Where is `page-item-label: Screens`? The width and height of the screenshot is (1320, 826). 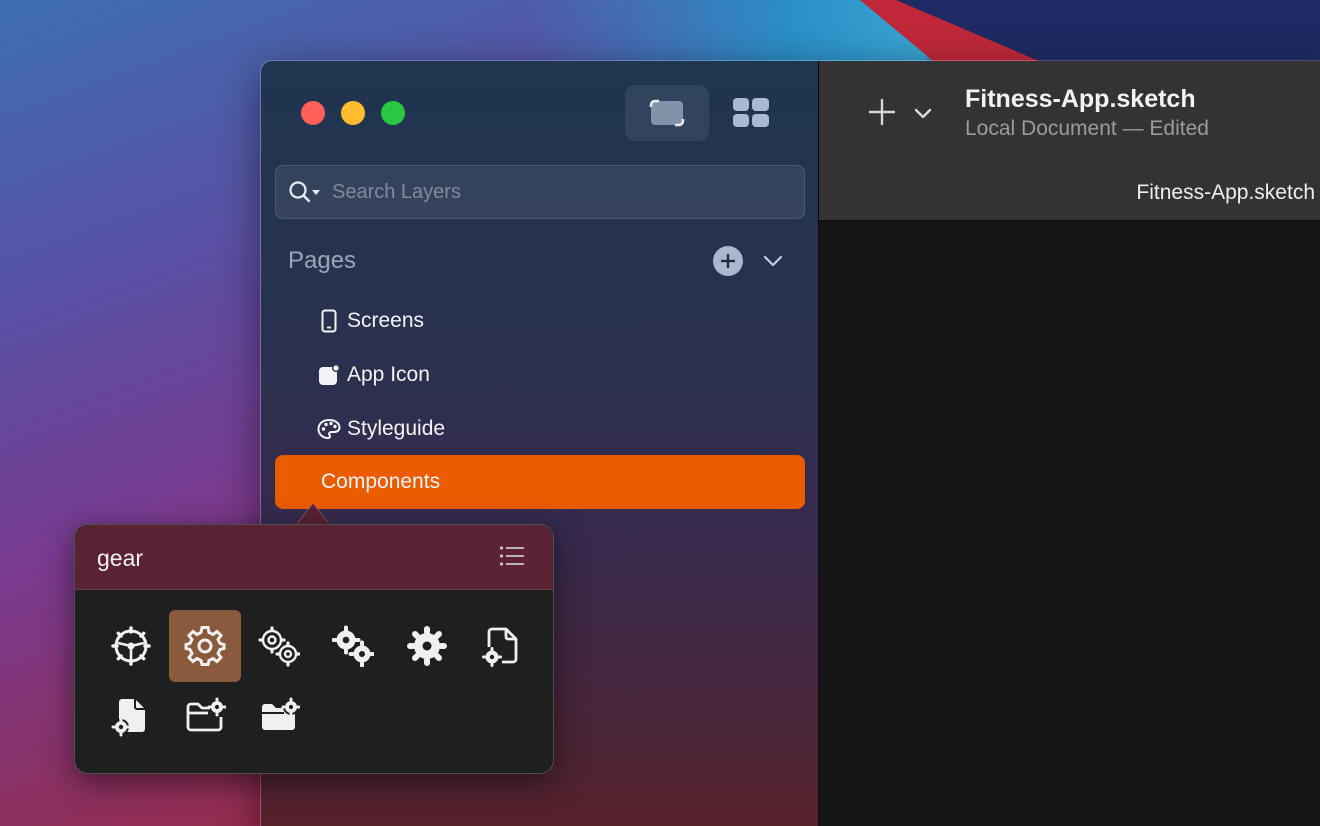
page-item-label: Screens is located at coordinates (386, 320).